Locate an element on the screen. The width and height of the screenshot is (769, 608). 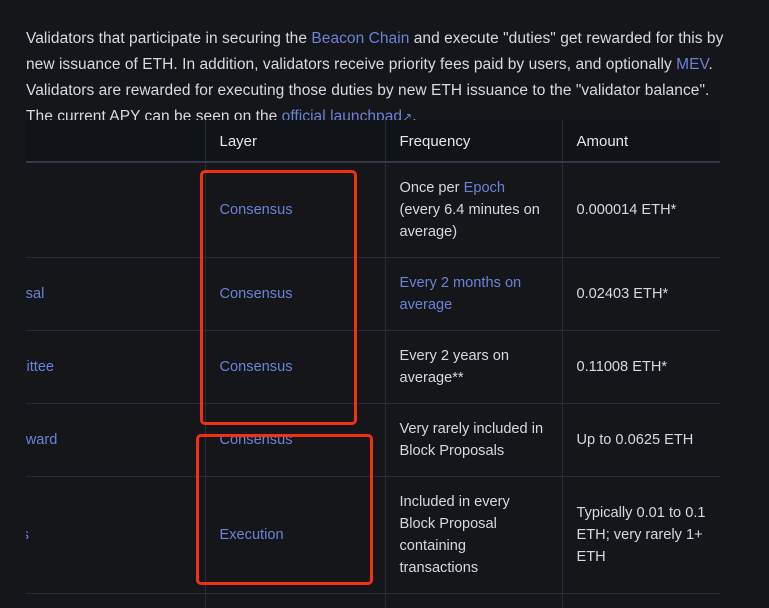
cell-type: Attestation is located at coordinates (116, 210).